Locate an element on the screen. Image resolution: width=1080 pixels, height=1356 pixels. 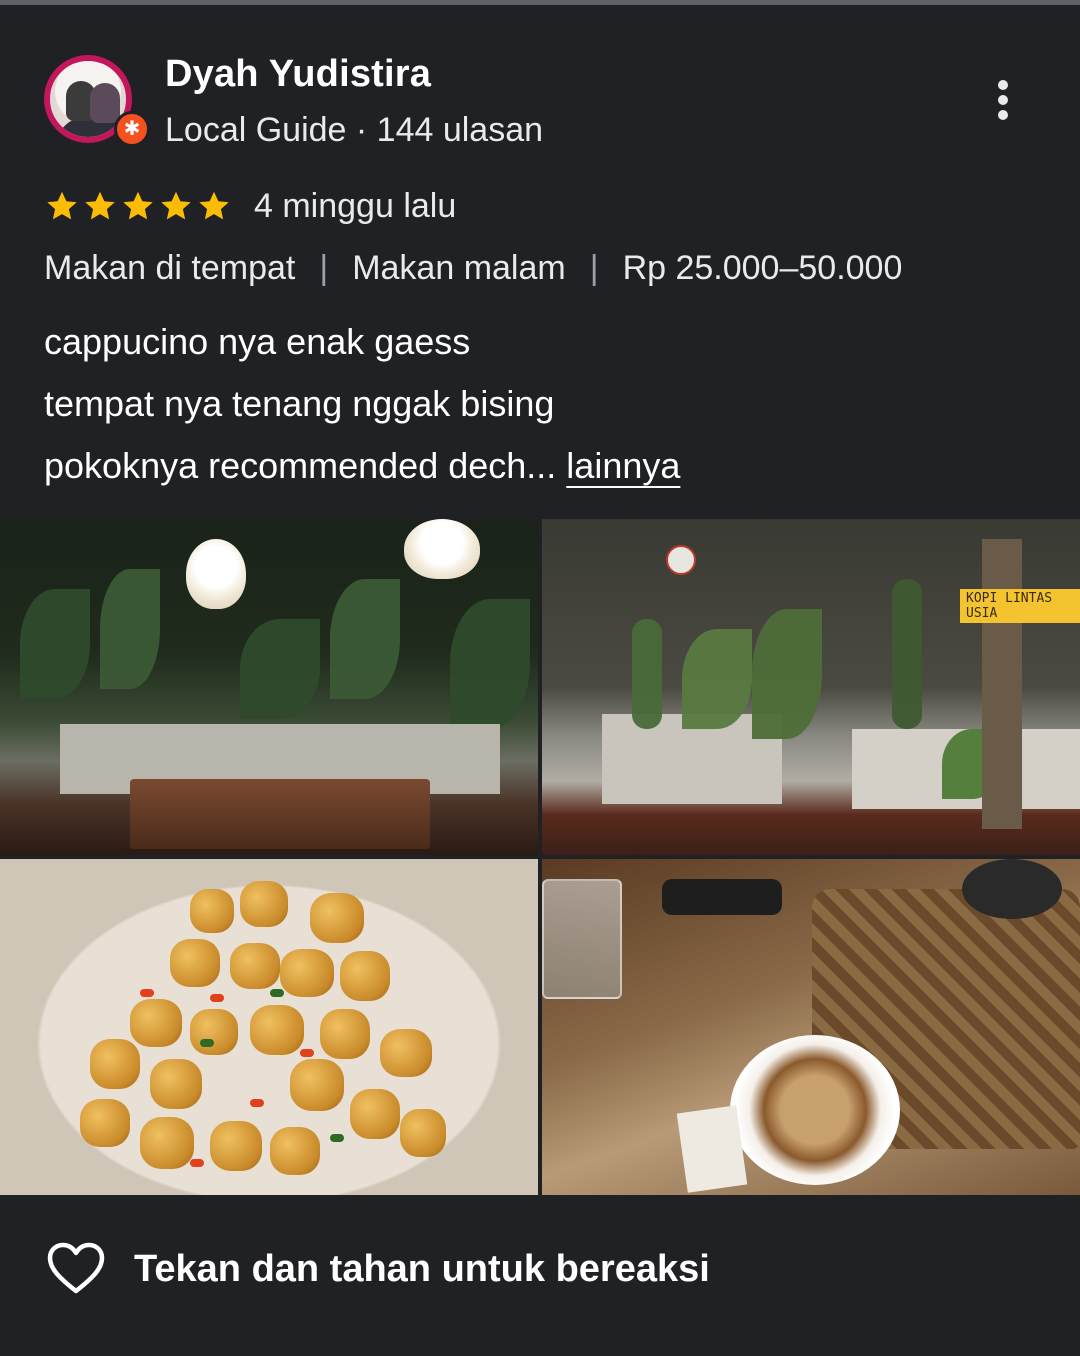
star-rating is located at coordinates (138, 206).